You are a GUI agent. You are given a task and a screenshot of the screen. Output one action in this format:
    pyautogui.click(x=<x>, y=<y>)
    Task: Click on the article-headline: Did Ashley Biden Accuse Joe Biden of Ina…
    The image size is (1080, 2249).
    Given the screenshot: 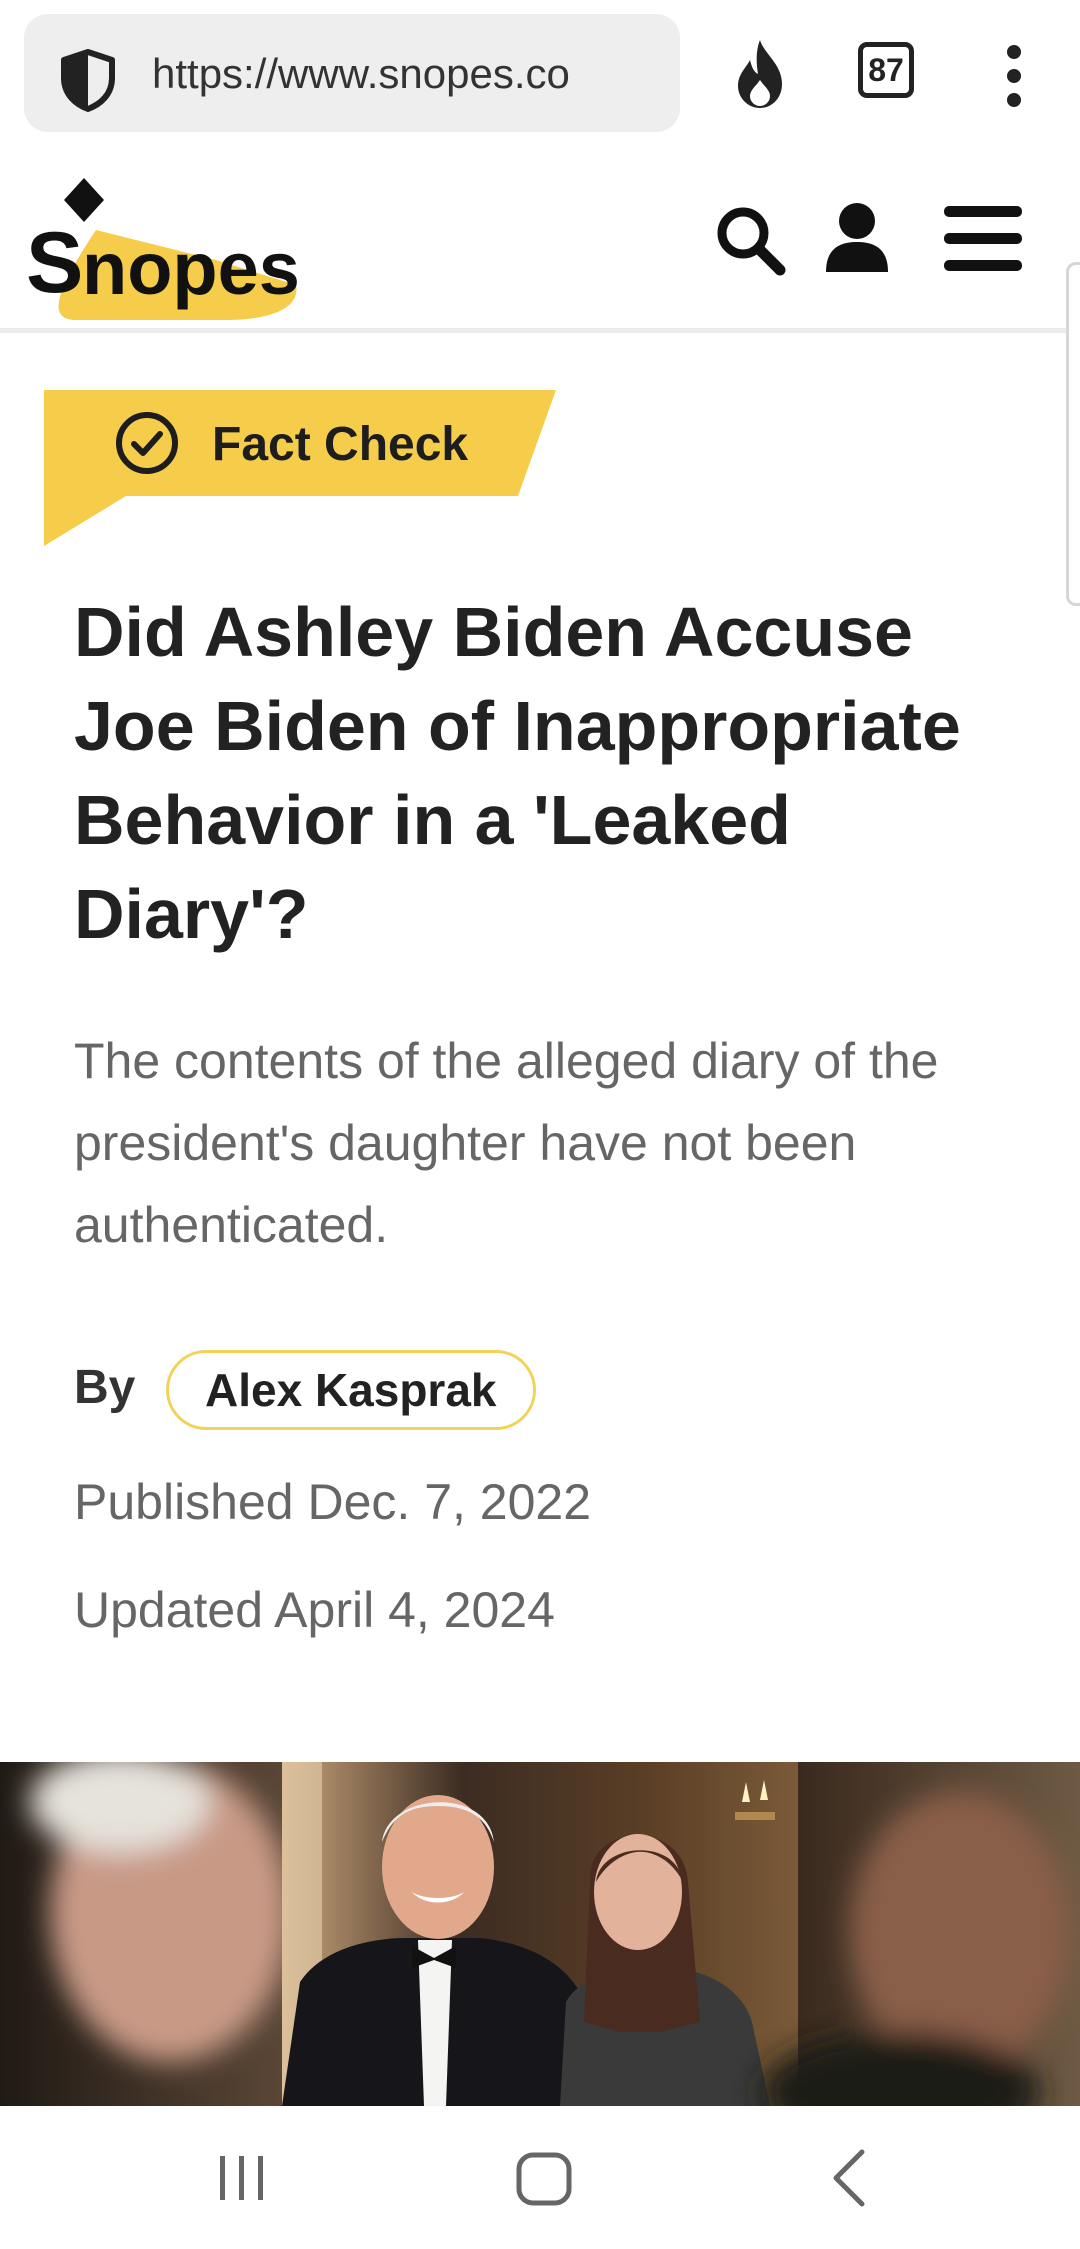 What is the action you would take?
    pyautogui.click(x=517, y=773)
    